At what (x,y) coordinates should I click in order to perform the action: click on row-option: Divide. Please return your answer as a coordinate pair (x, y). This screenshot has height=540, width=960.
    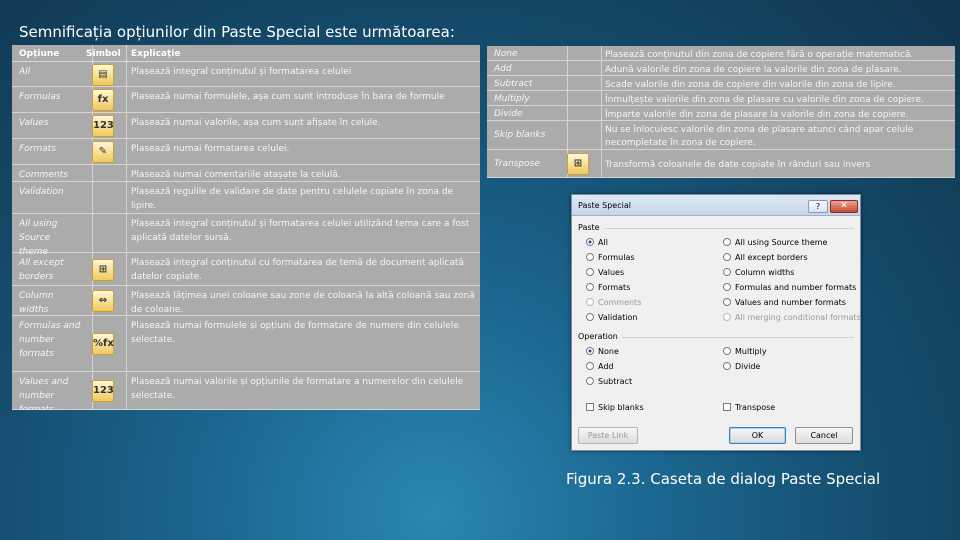
    Looking at the image, I should click on (508, 114).